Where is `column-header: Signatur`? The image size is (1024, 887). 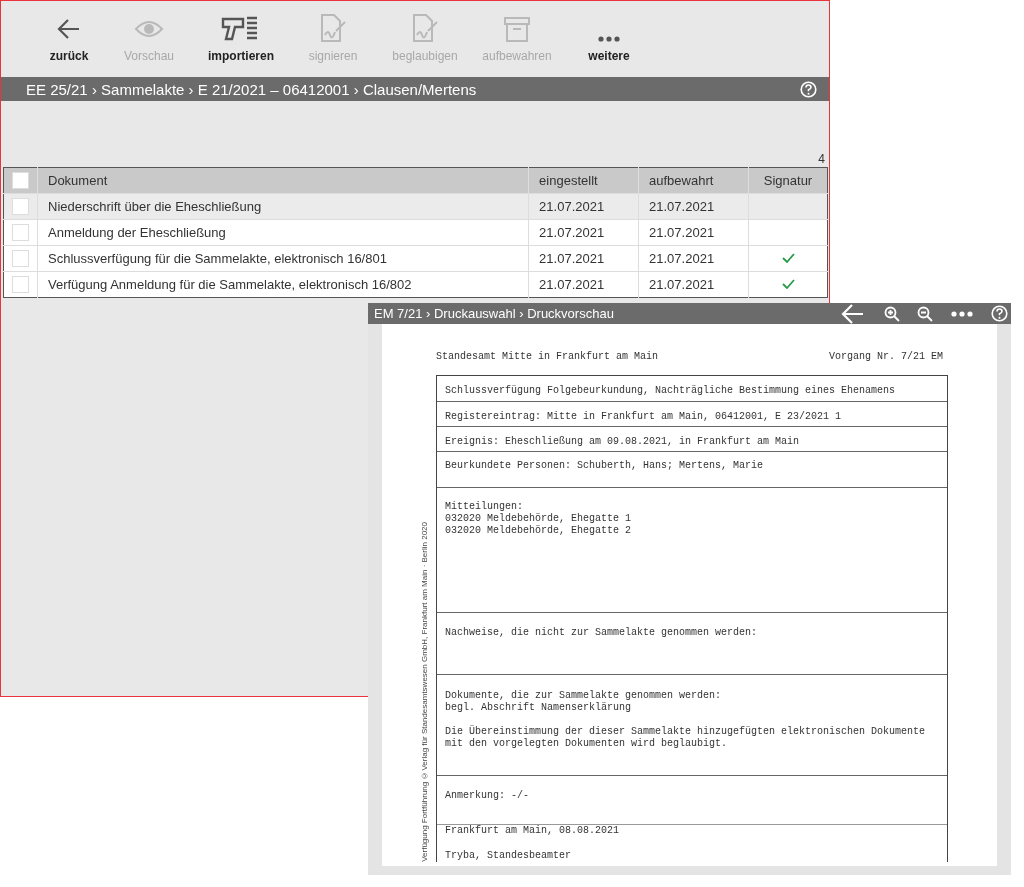
column-header: Signatur is located at coordinates (788, 180).